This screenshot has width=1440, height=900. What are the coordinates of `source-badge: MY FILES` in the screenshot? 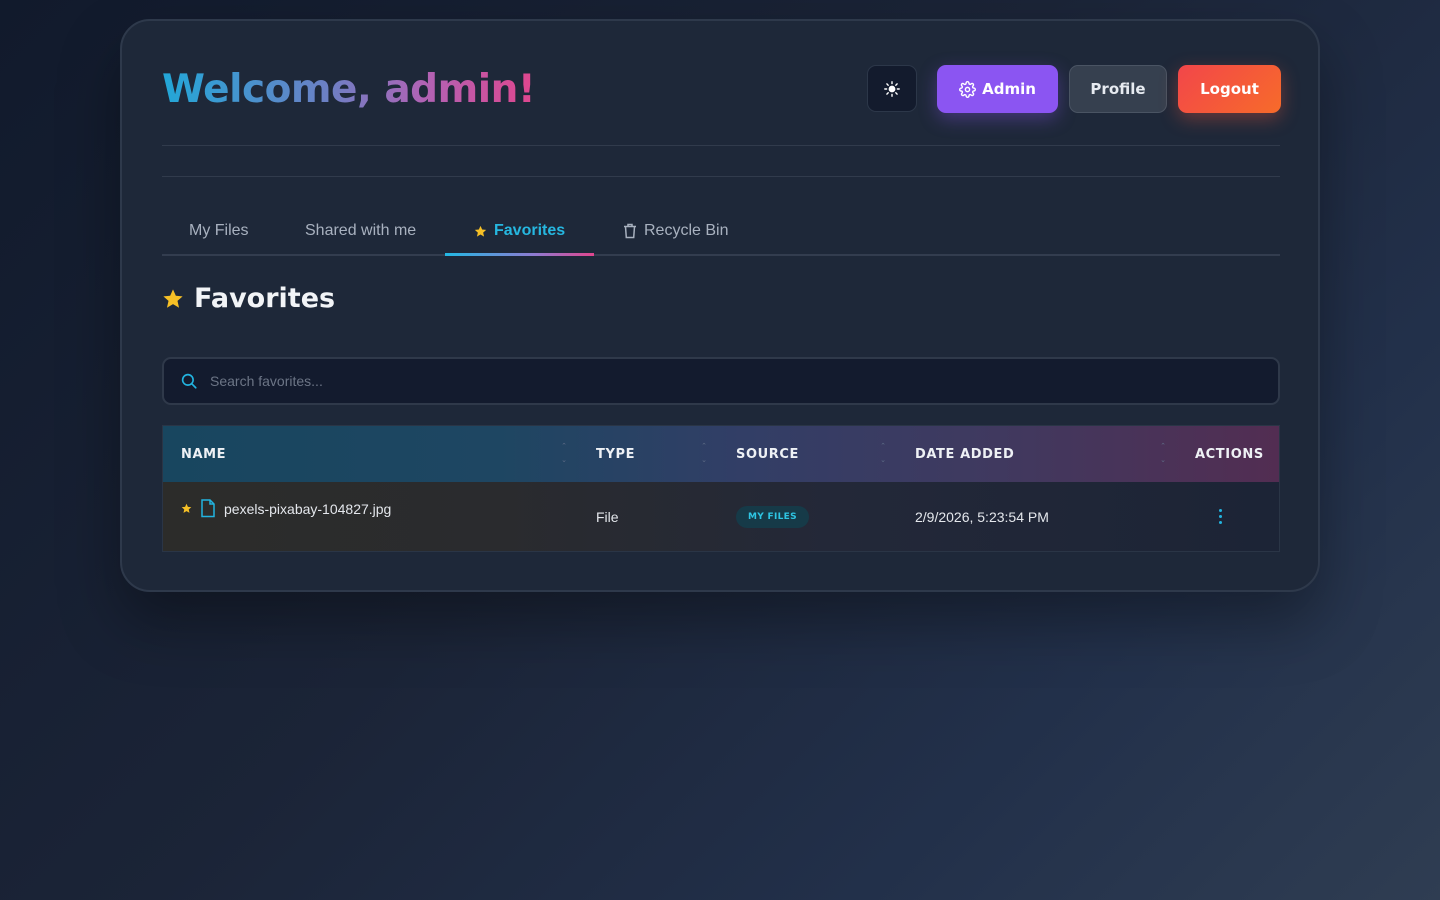 It's located at (772, 516).